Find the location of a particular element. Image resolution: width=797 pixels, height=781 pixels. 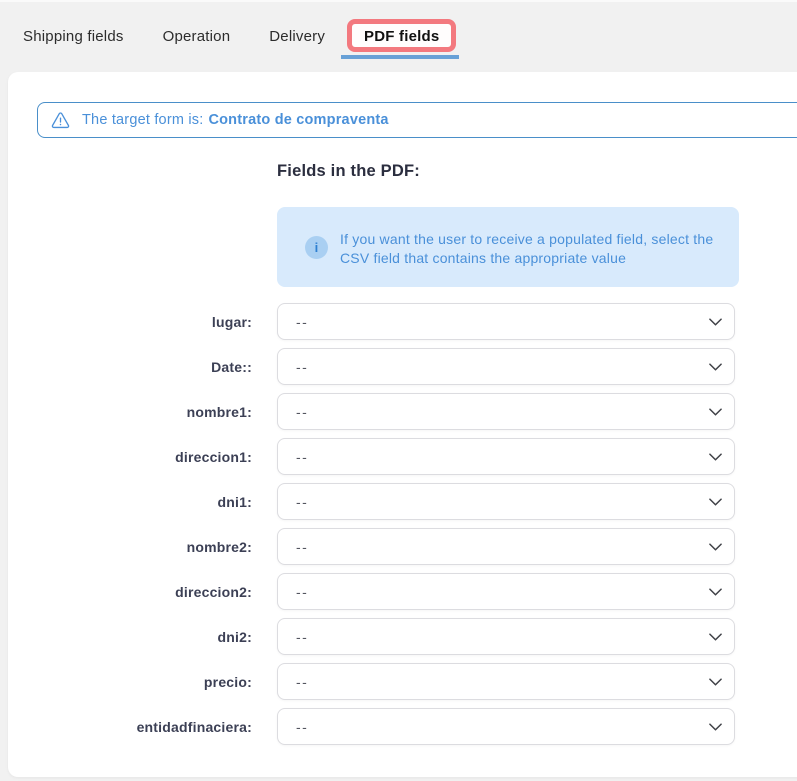

select-wrap-nombre1: -- is located at coordinates (506, 411).